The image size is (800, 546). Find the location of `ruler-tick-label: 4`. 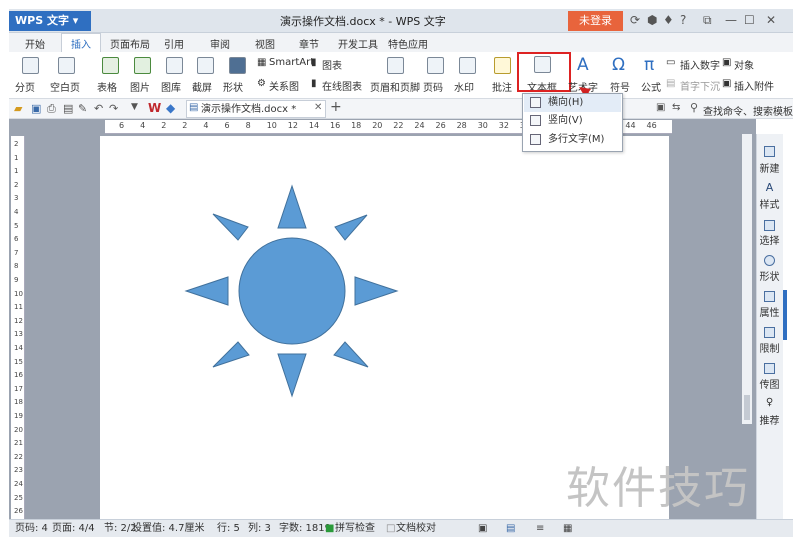

ruler-tick-label: 4 is located at coordinates (206, 125).